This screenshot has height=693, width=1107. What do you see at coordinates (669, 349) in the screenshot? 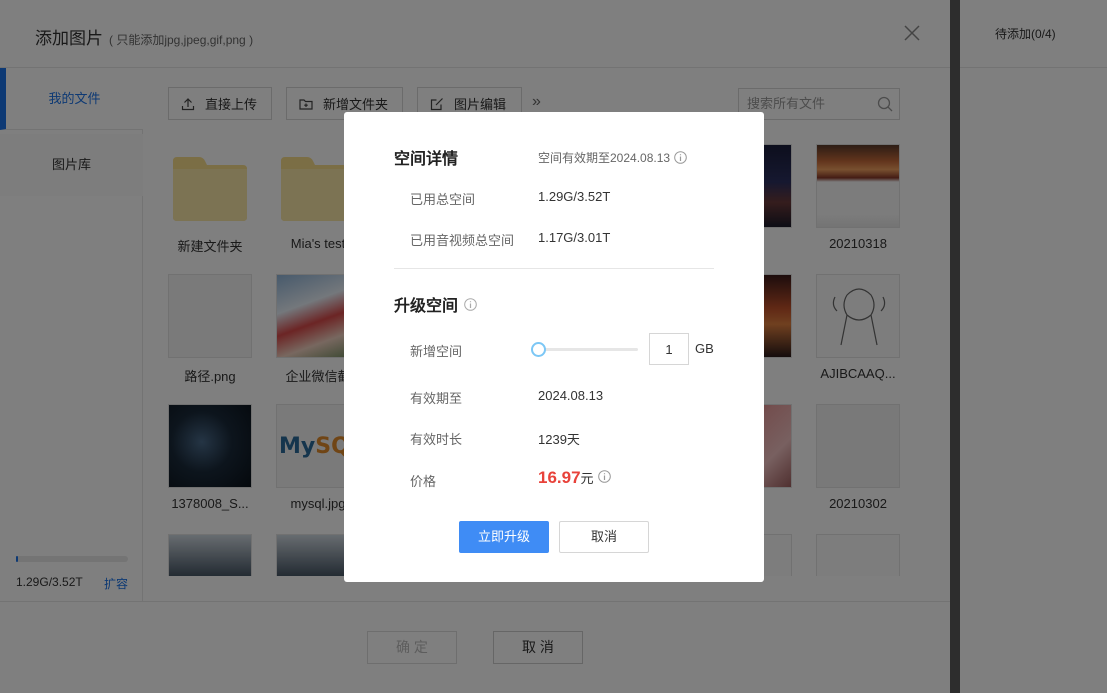
I see `add-space-input` at bounding box center [669, 349].